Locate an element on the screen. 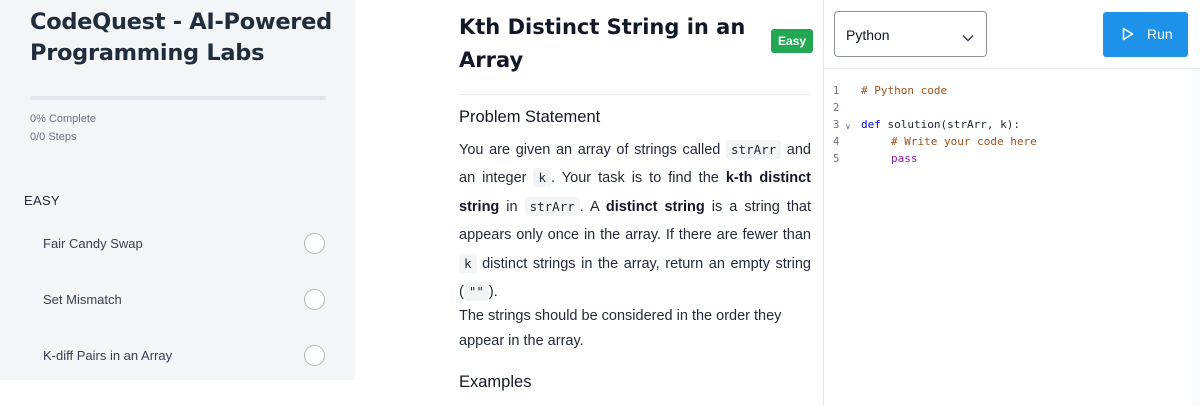 Image resolution: width=1200 pixels, height=406 pixels. bold-text: distinct string is located at coordinates (655, 206).